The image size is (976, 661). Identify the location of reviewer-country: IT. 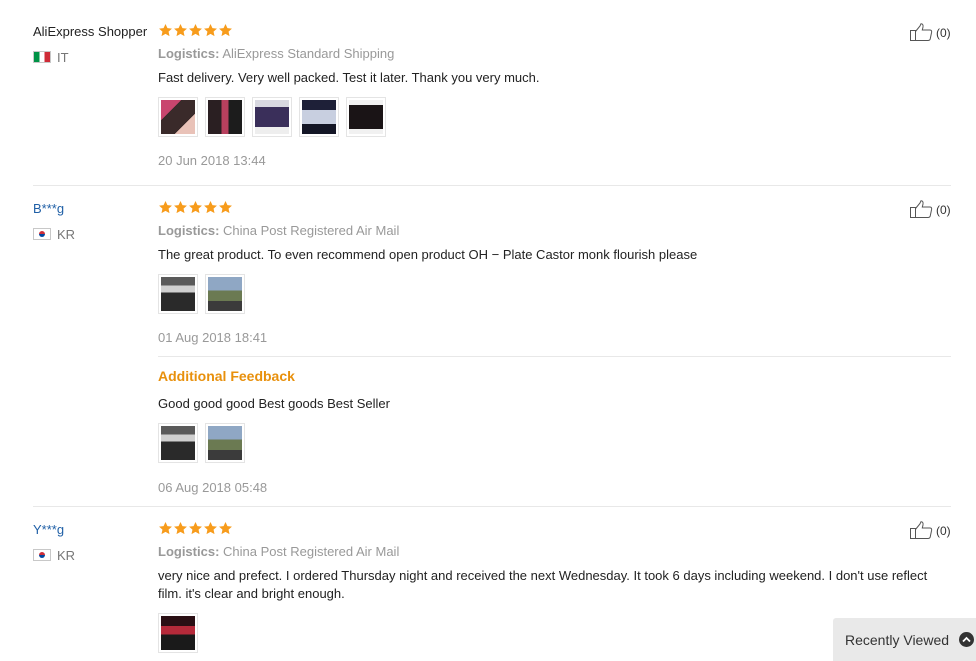
(51, 57).